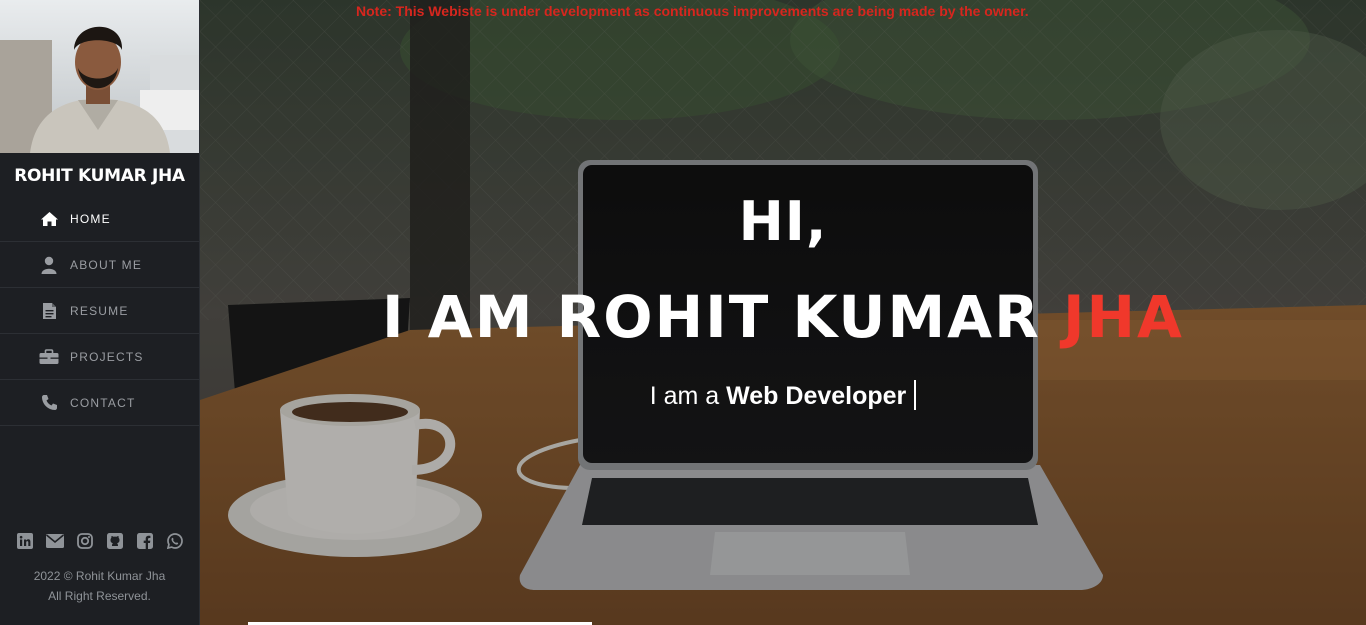 Image resolution: width=1366 pixels, height=625 pixels. What do you see at coordinates (783, 221) in the screenshot?
I see `hero-greeting: HI,` at bounding box center [783, 221].